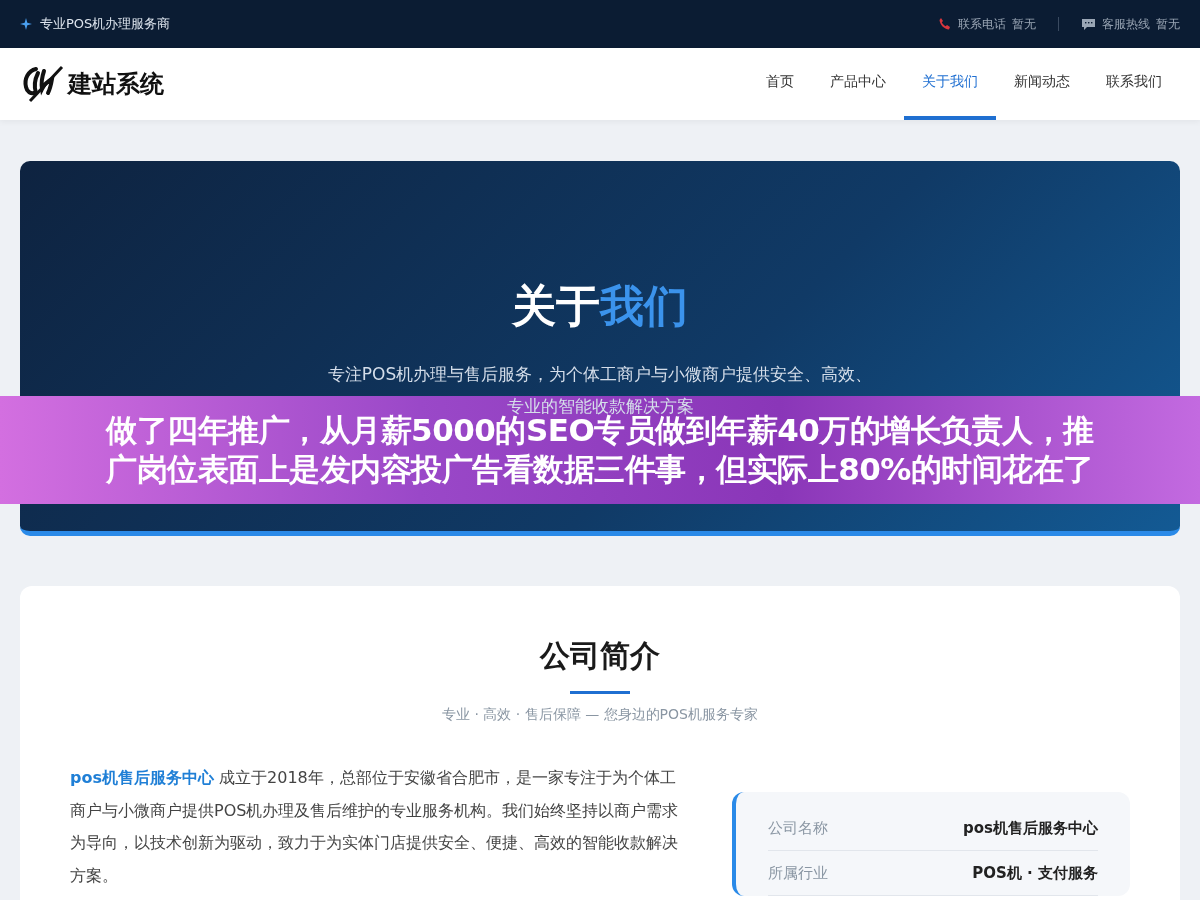 This screenshot has height=900, width=1200. Describe the element at coordinates (105, 24) in the screenshot. I see `tagline-text: 专业POS机办理服务商` at that location.